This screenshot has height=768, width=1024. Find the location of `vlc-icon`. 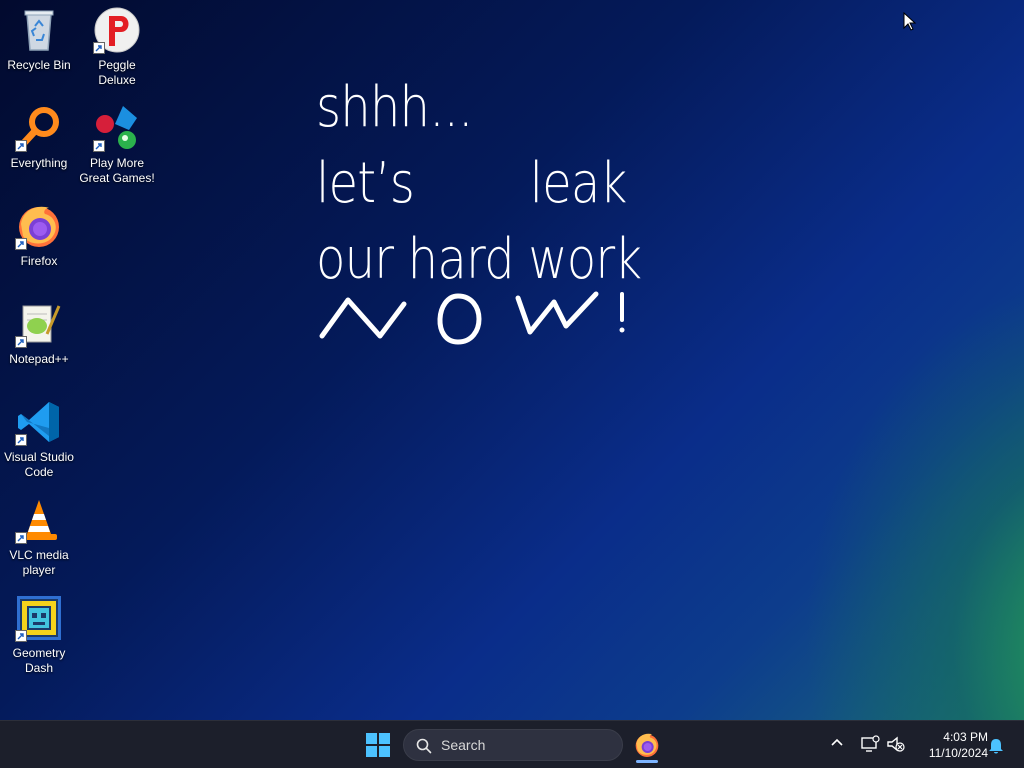

vlc-icon is located at coordinates (39, 520).